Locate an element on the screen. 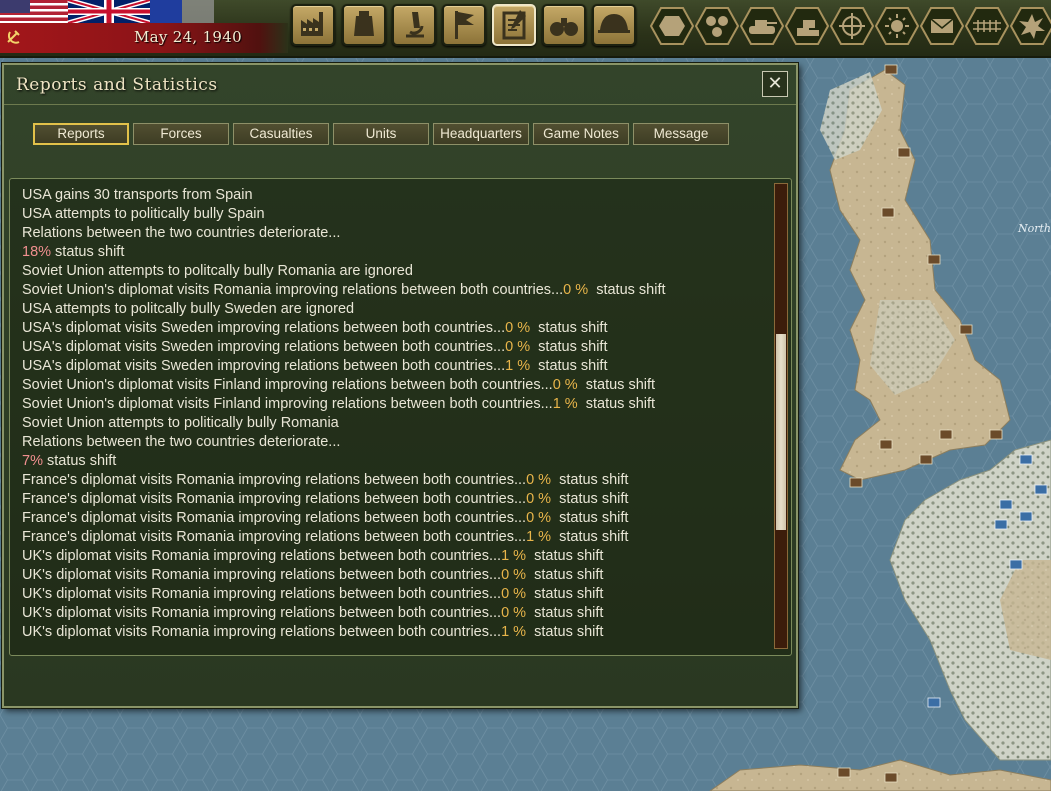  coins-icon is located at coordinates (807, 26).